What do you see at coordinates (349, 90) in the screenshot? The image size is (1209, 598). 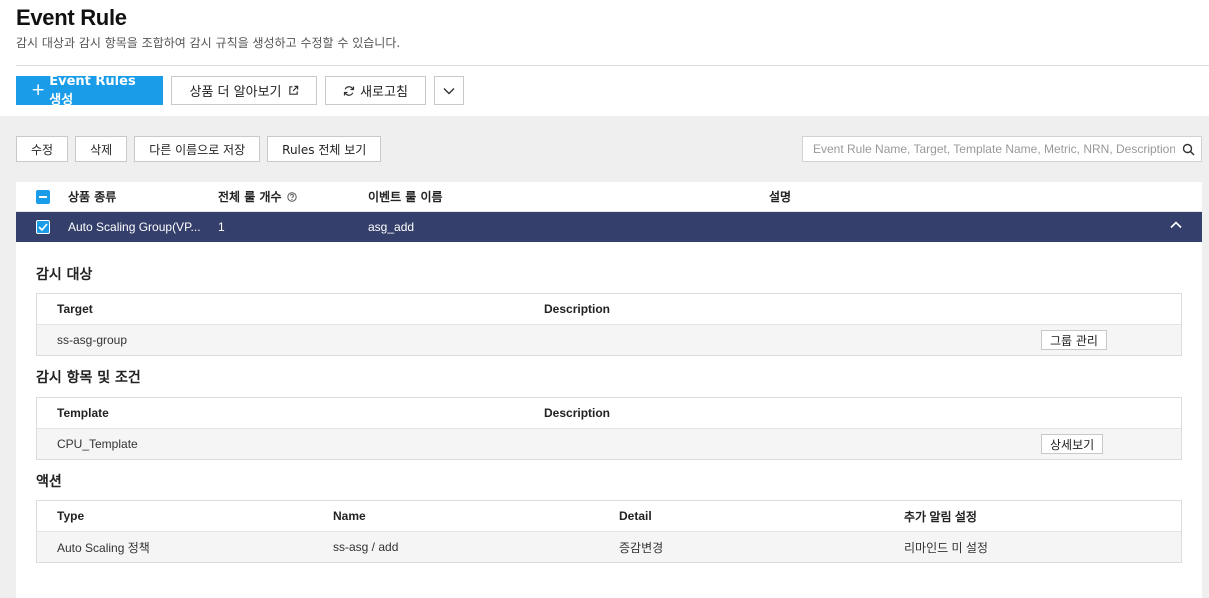 I see `refresh-icon` at bounding box center [349, 90].